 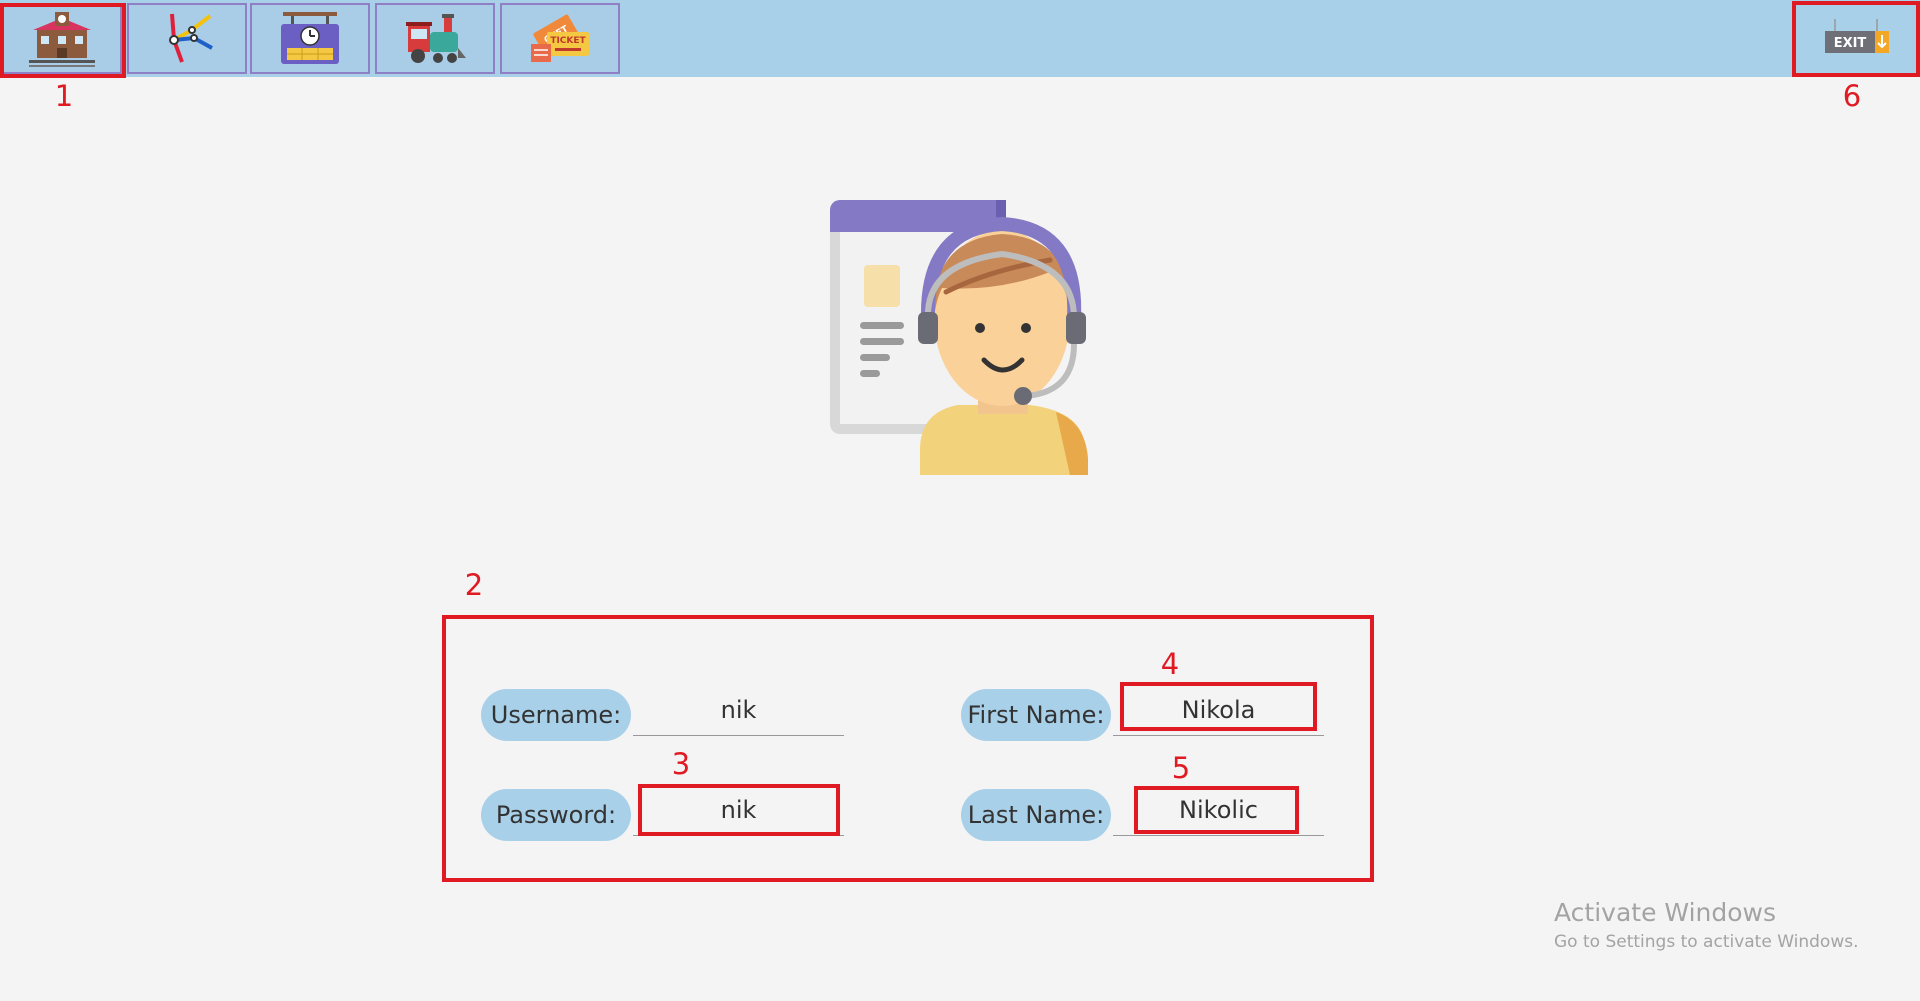 I want to click on first-name-field: Nikola, so click(x=1218, y=710).